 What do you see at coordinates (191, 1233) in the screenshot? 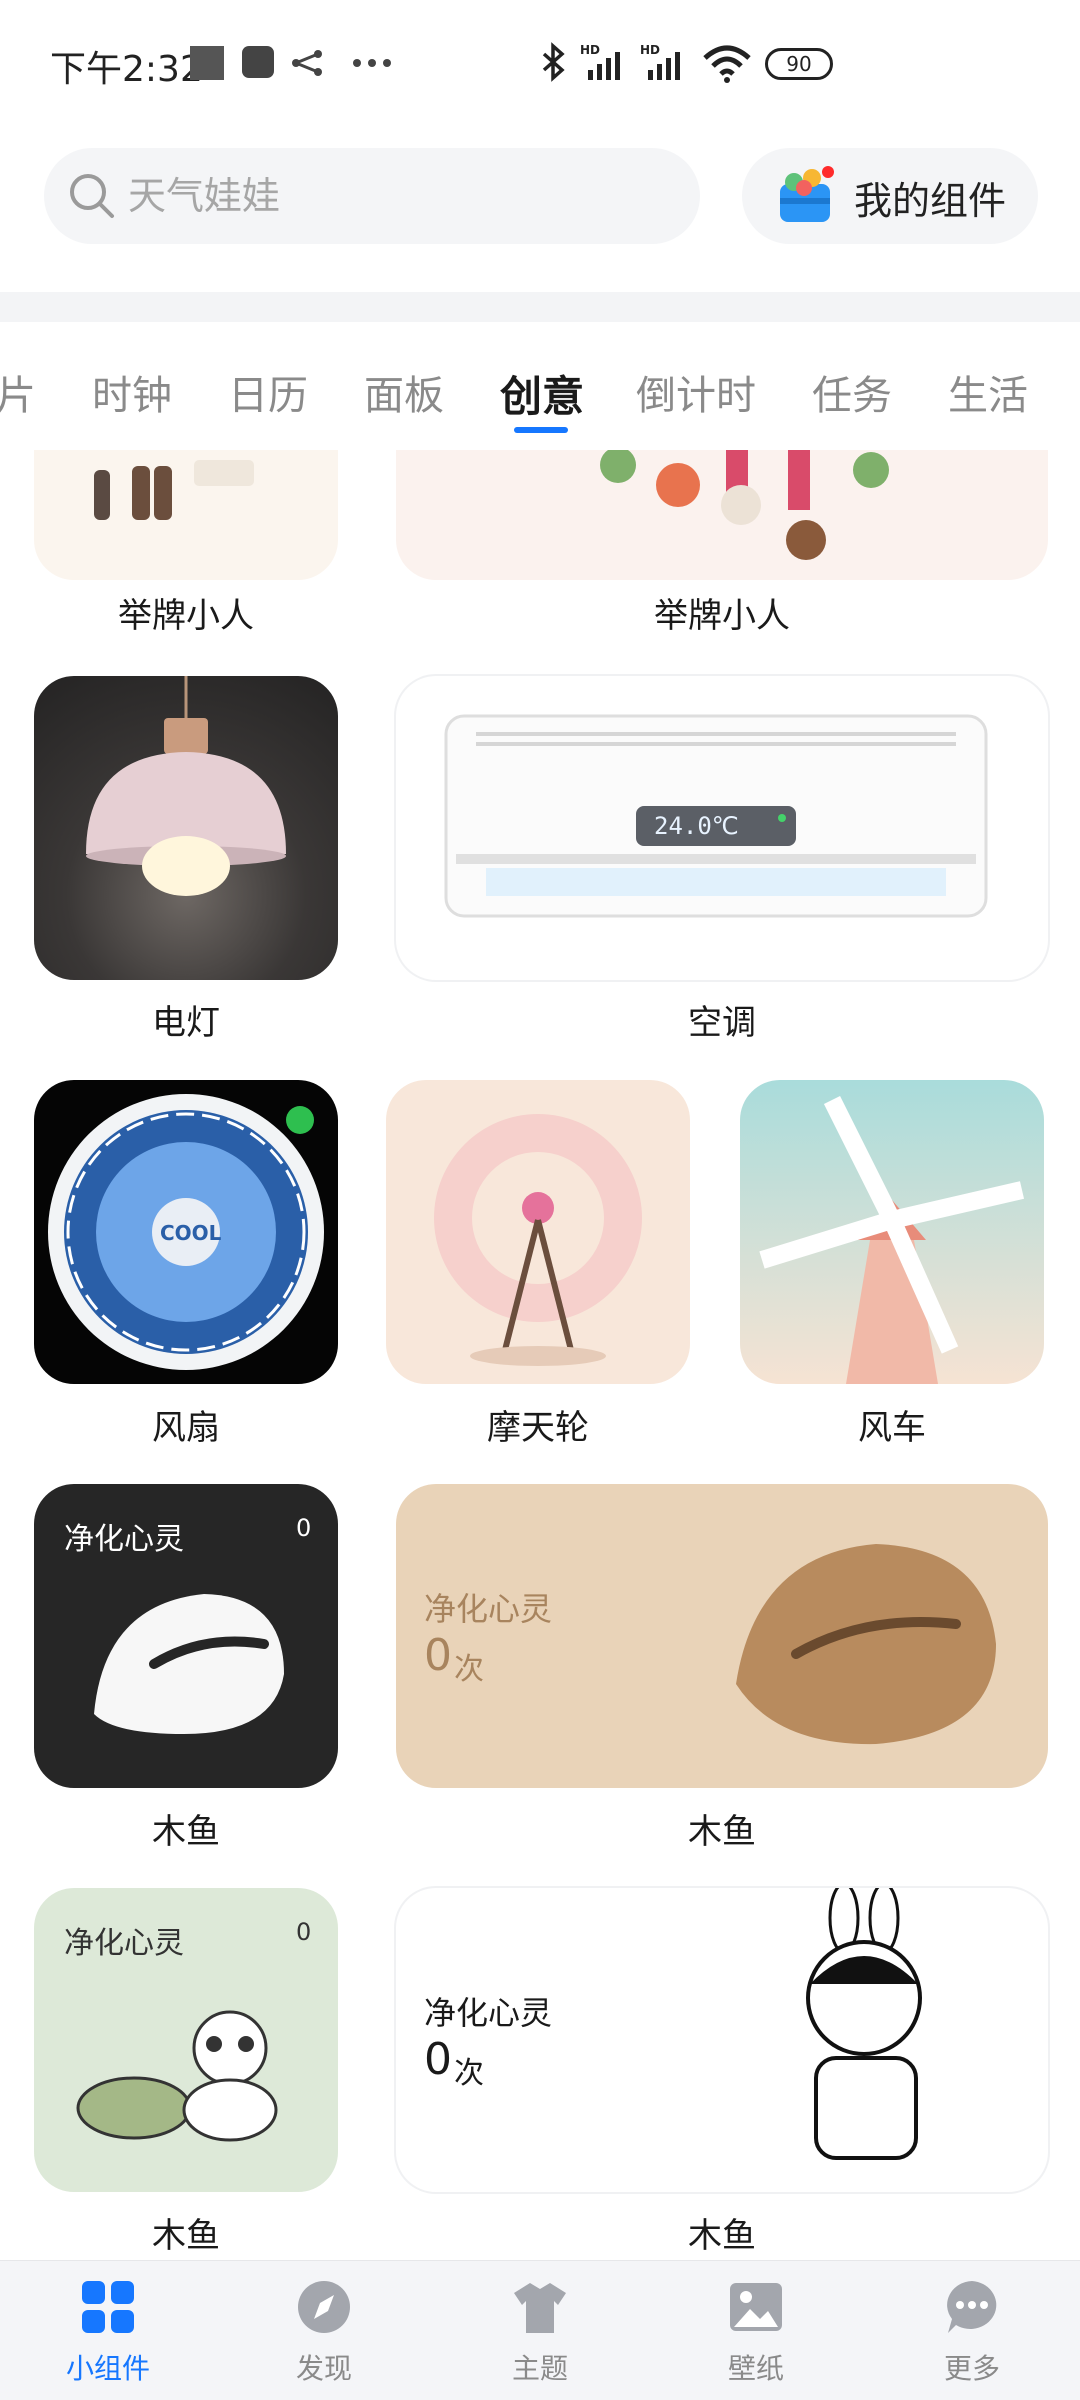
I see `fan-hub-text: COOL` at bounding box center [191, 1233].